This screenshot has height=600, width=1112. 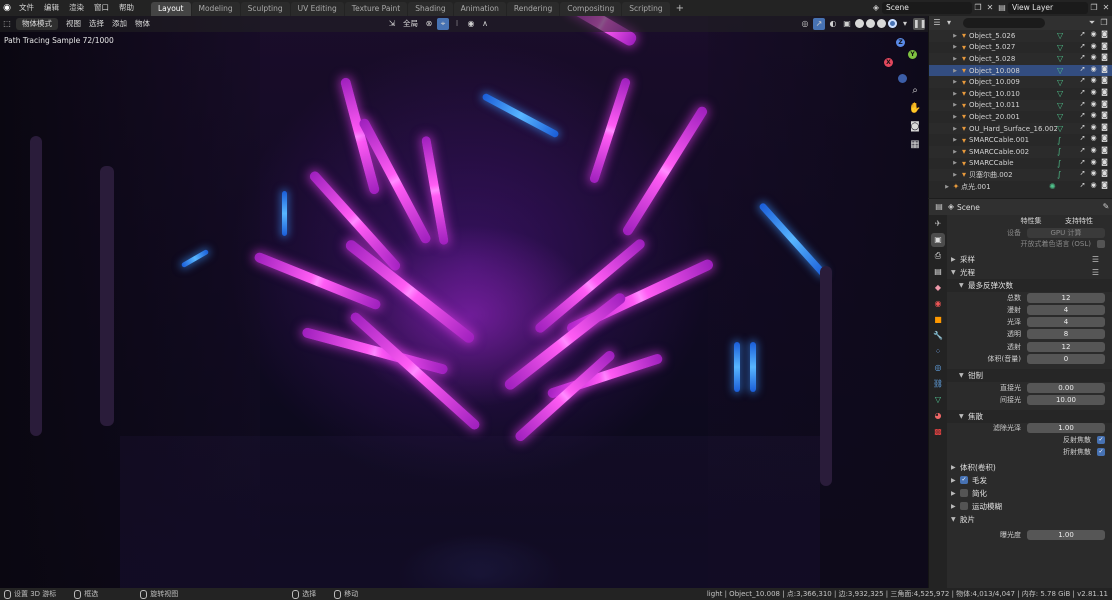 I want to click on reflective-caustics-checkbox: ✓, so click(x=1101, y=440).